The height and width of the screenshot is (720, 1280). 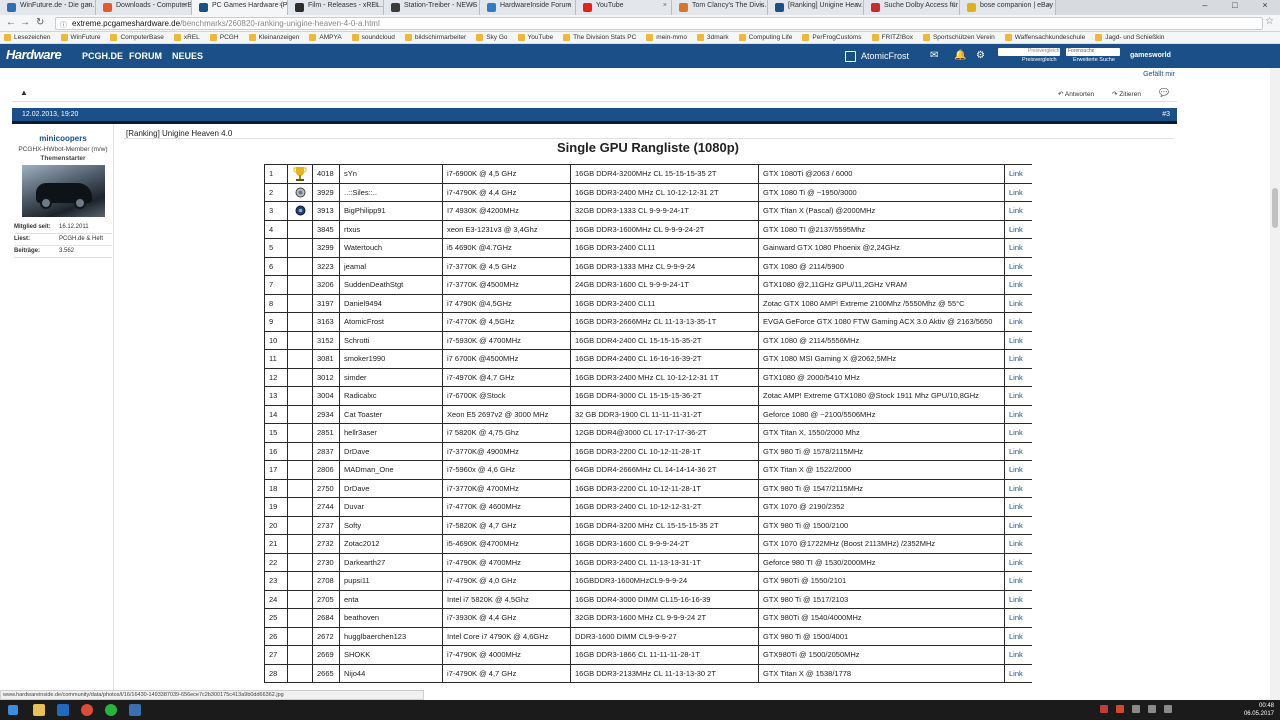 What do you see at coordinates (893, 37) in the screenshot?
I see `bookmark-item: FRITZ!Box` at bounding box center [893, 37].